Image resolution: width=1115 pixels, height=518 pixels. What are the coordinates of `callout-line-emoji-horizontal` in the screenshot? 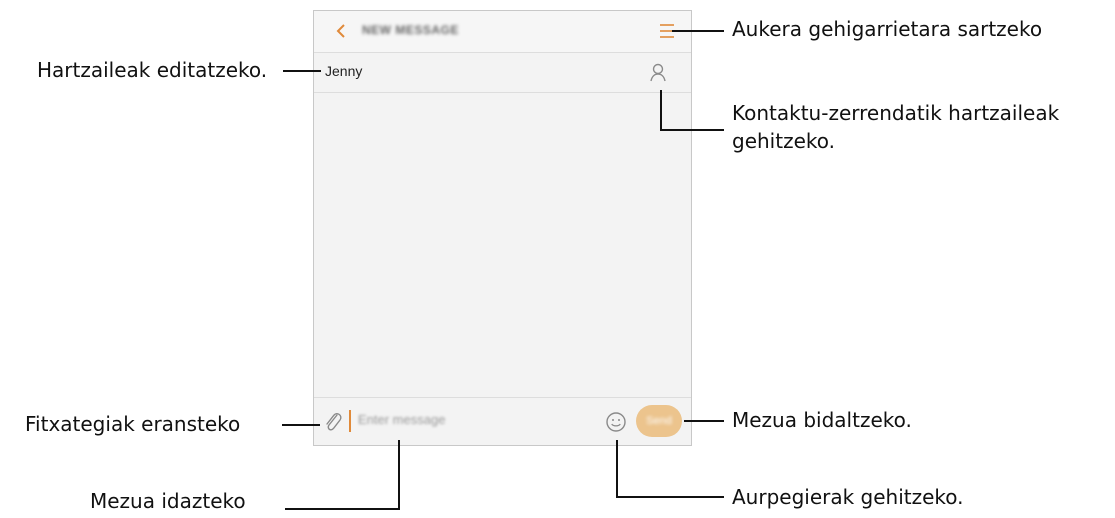 It's located at (670, 497).